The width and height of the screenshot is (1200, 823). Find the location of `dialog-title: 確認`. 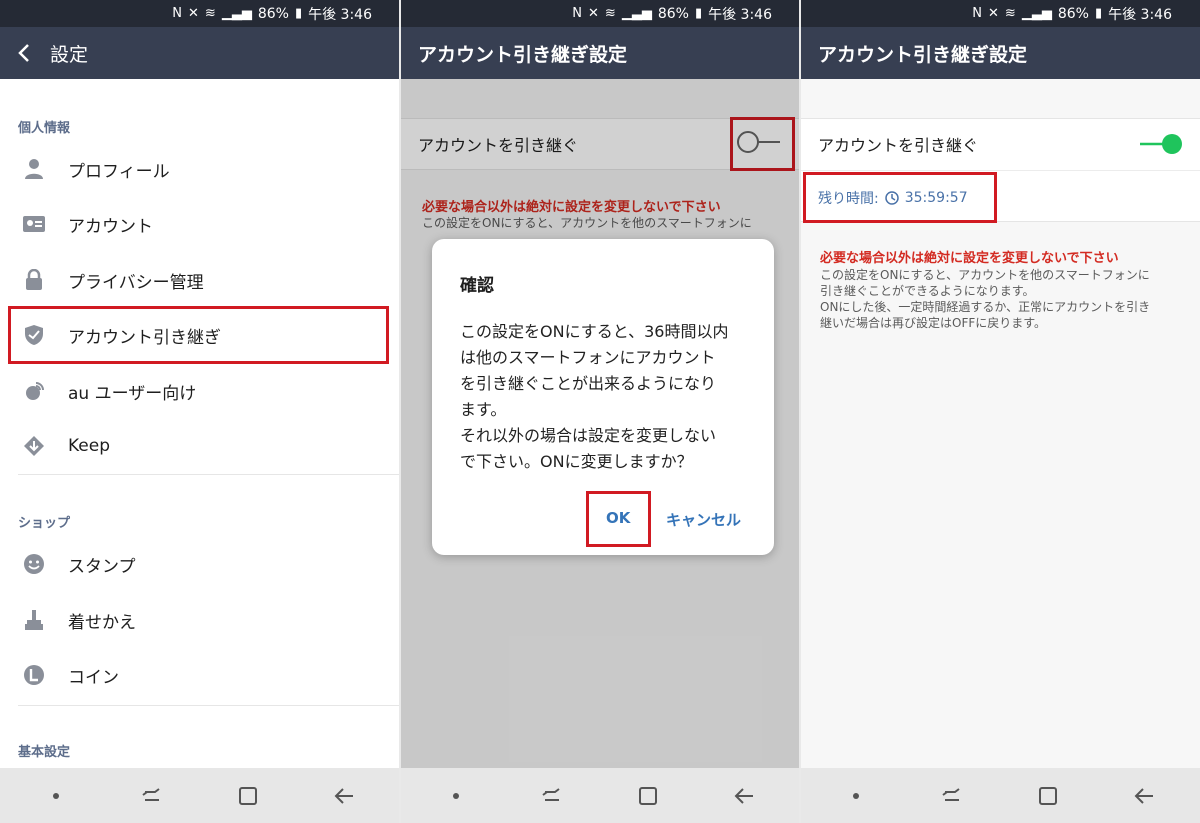

dialog-title: 確認 is located at coordinates (477, 286).